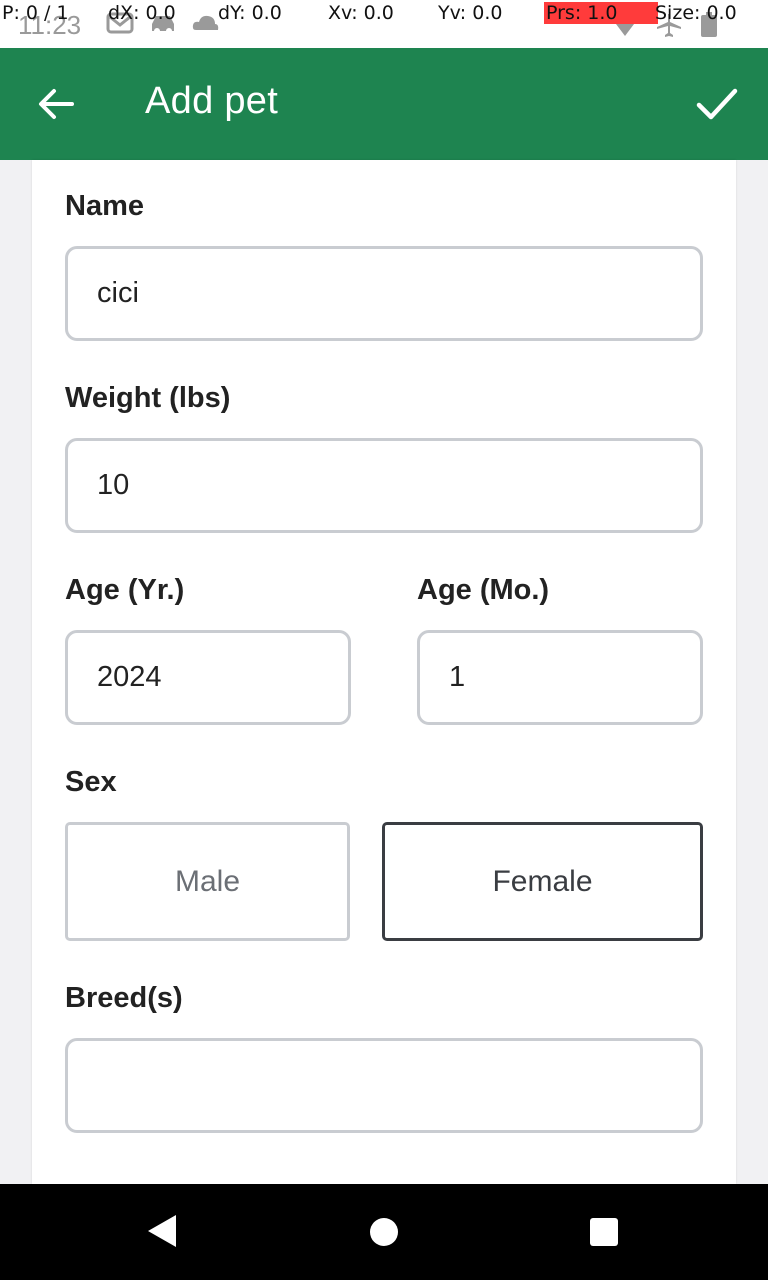  Describe the element at coordinates (162, 1233) in the screenshot. I see `back-icon` at that location.